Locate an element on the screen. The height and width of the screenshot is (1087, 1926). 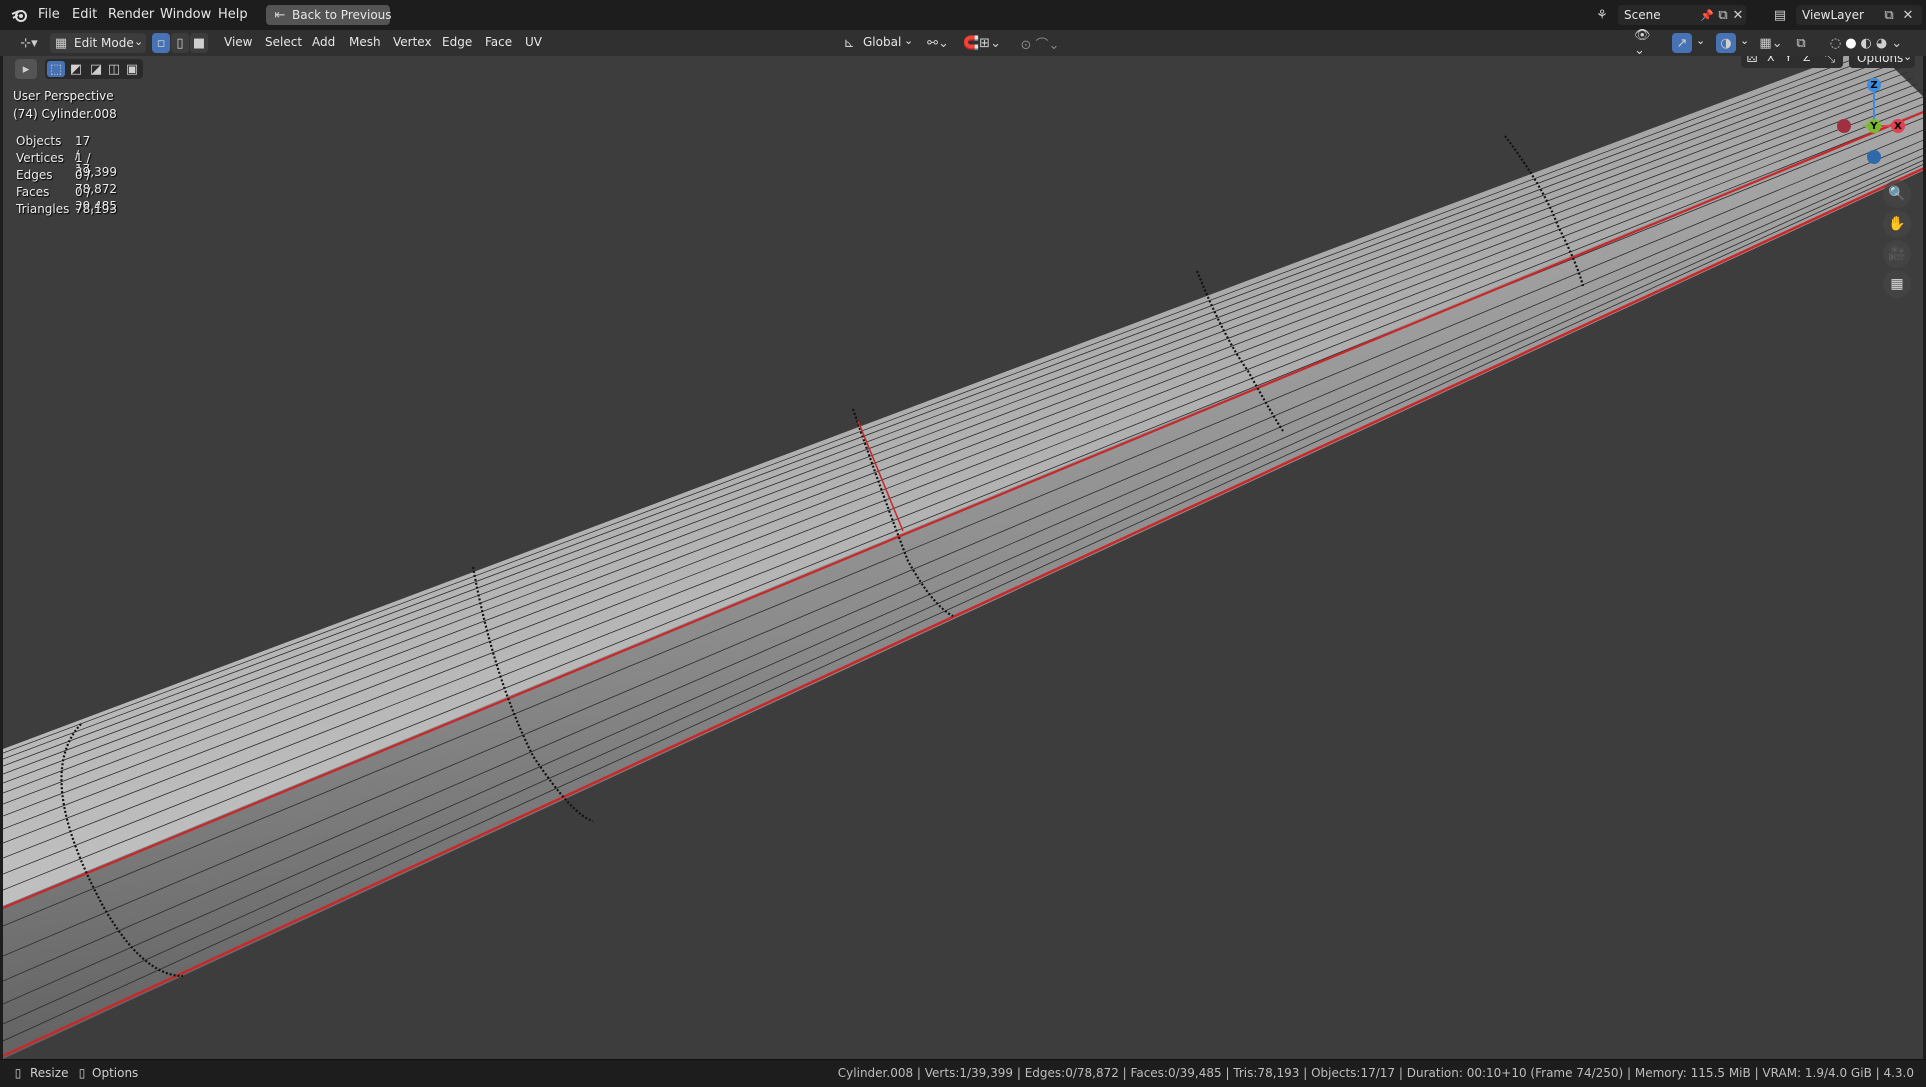
vertex-select-icon: ▫ is located at coordinates (161, 43).